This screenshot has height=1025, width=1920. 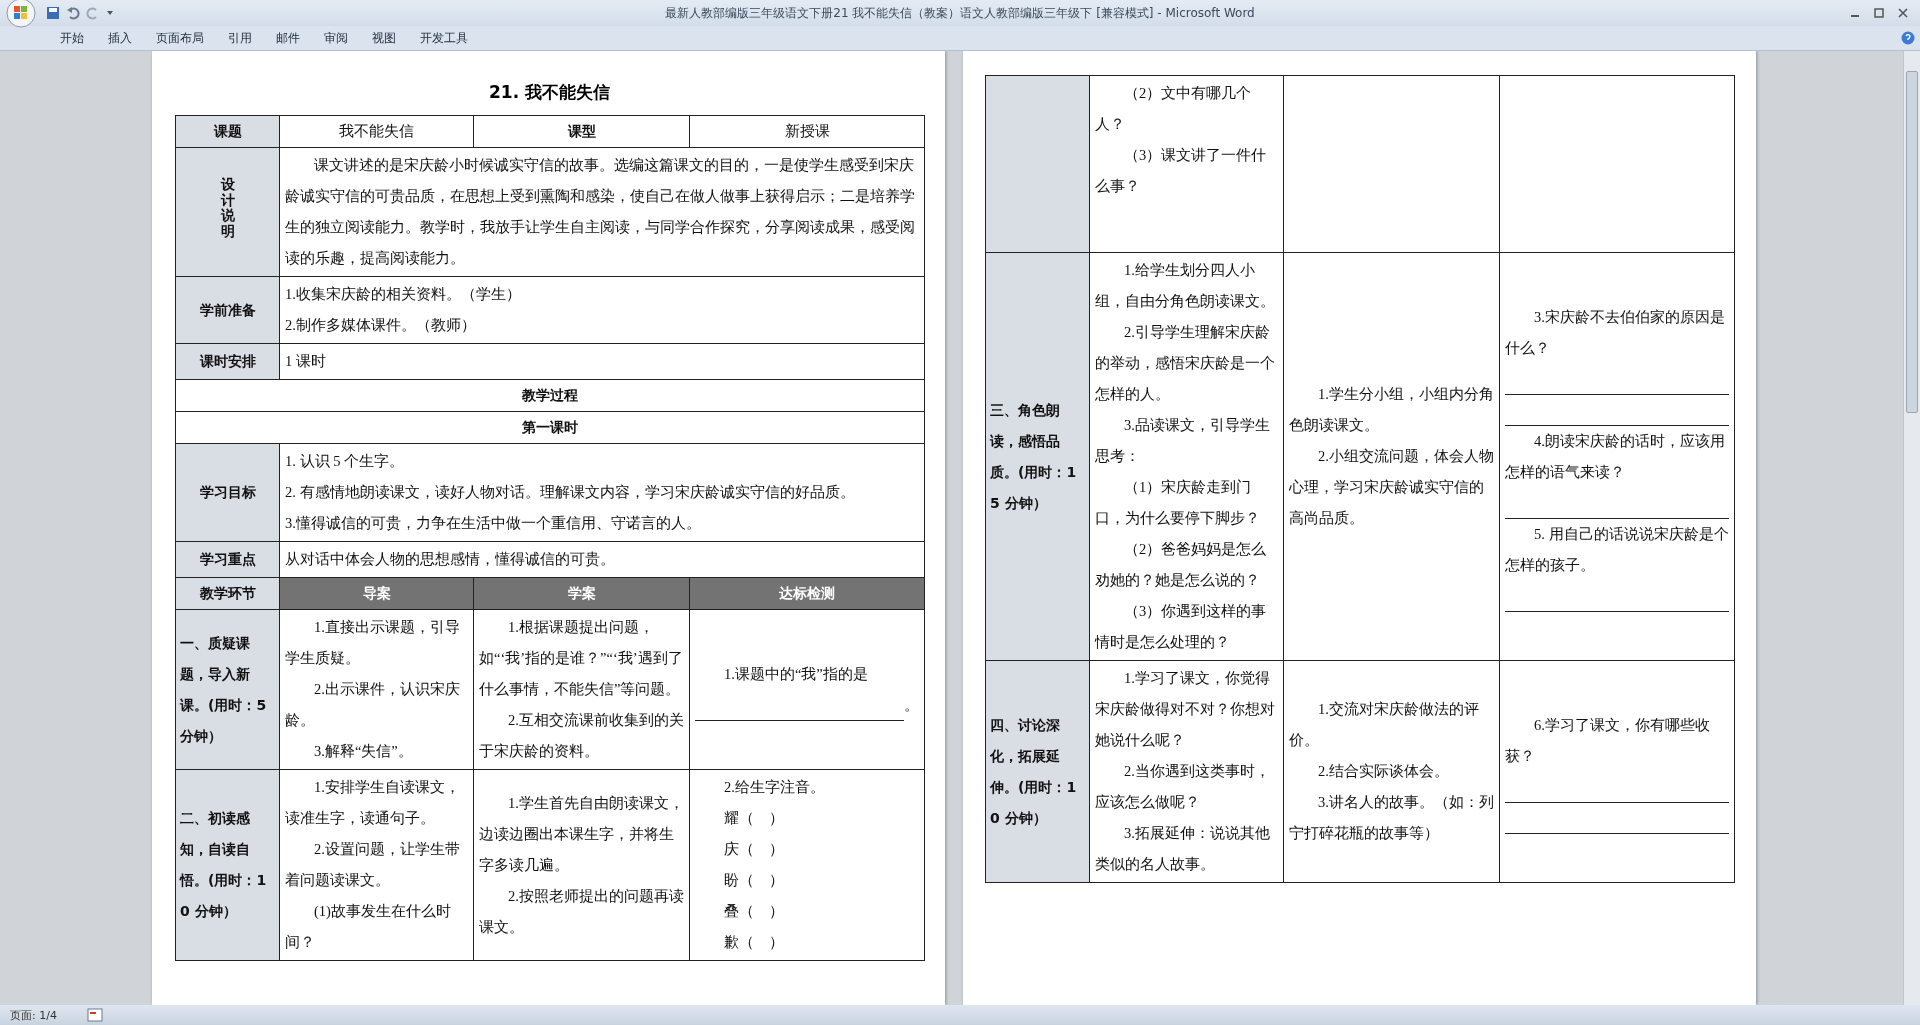 What do you see at coordinates (1391, 410) in the screenshot?
I see `paragraph: 1.学生分小组，小组内分角色朗读课文。` at bounding box center [1391, 410].